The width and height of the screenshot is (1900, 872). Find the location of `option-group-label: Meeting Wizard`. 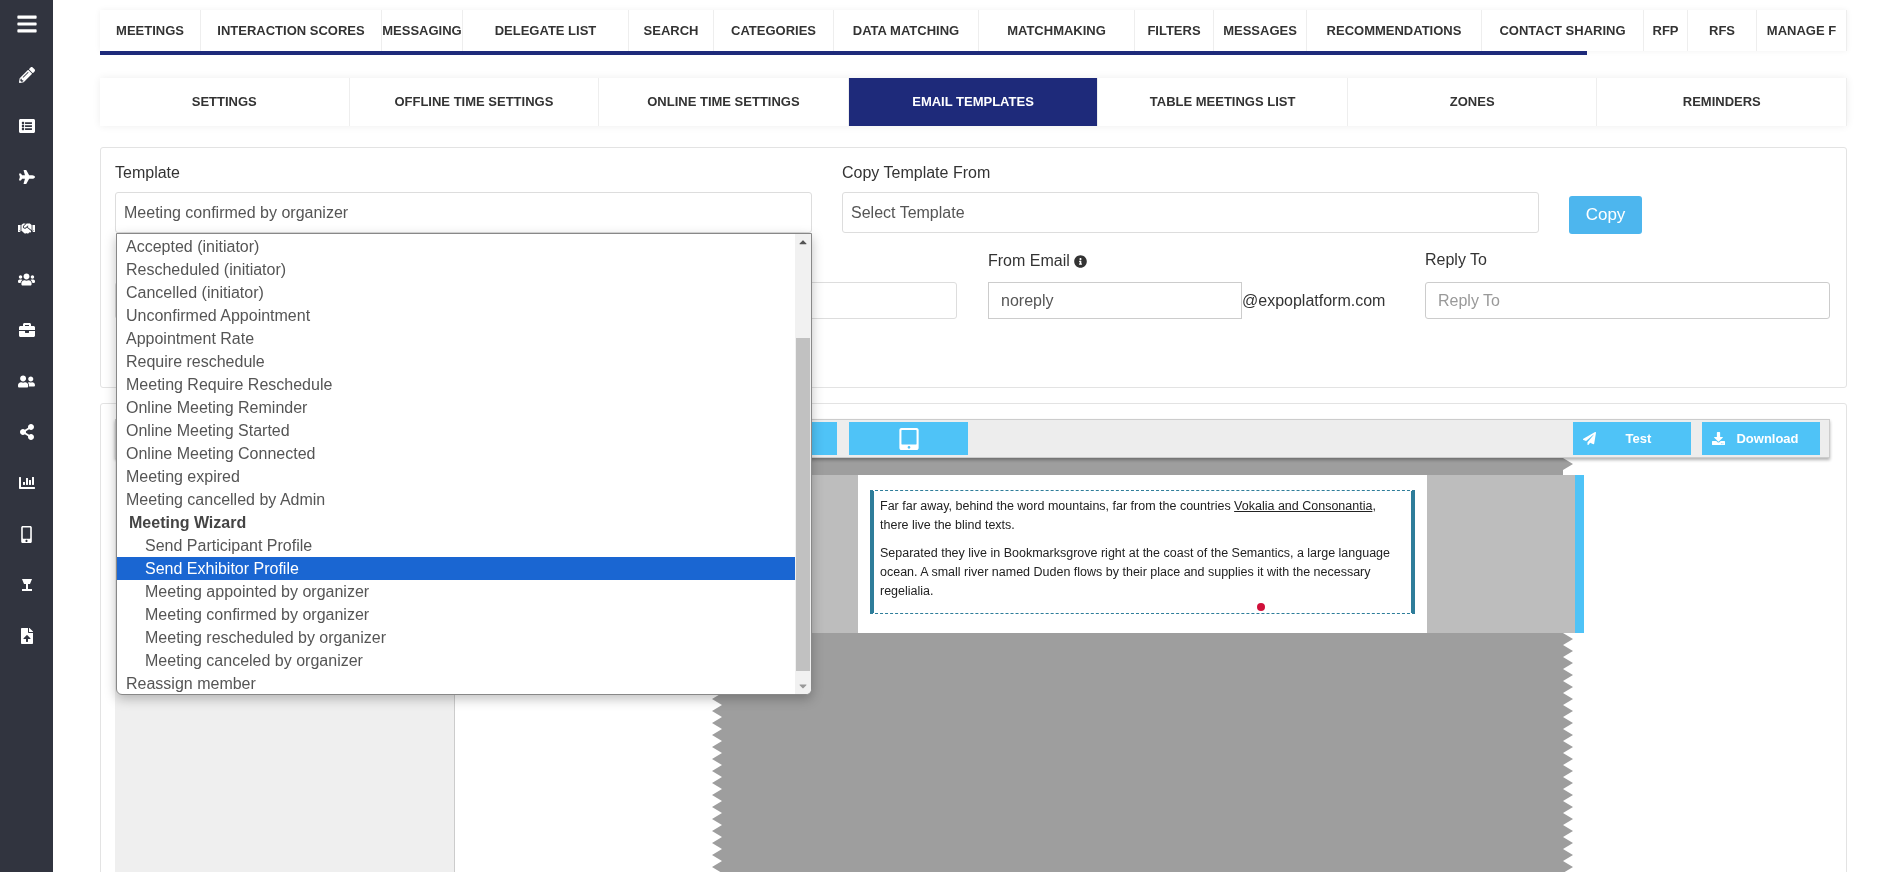

option-group-label: Meeting Wizard is located at coordinates (188, 523).